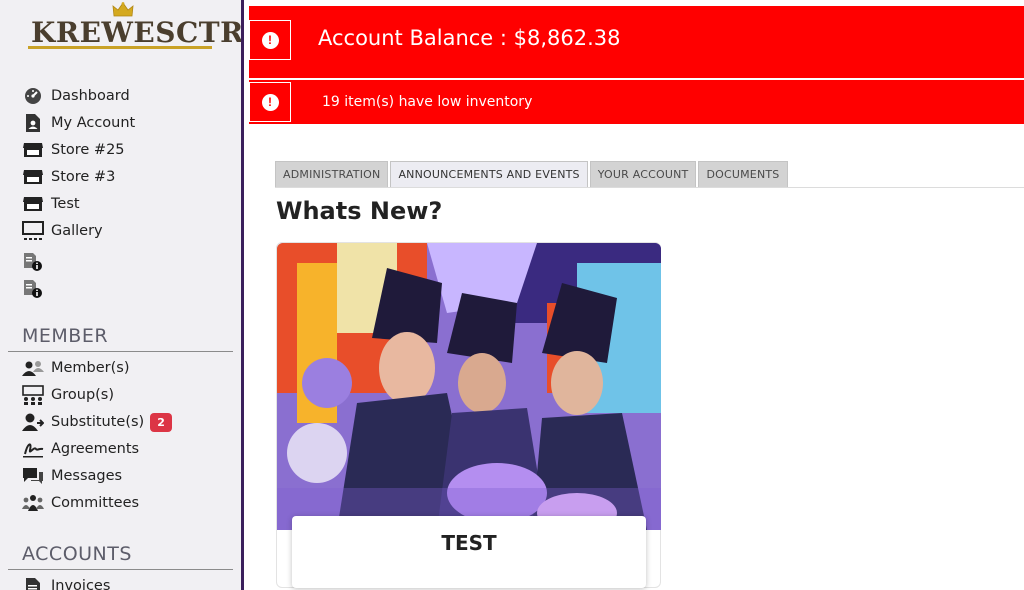 This screenshot has height=590, width=1024. What do you see at coordinates (90, 96) in the screenshot?
I see `sidebar-item-label: Dashboard` at bounding box center [90, 96].